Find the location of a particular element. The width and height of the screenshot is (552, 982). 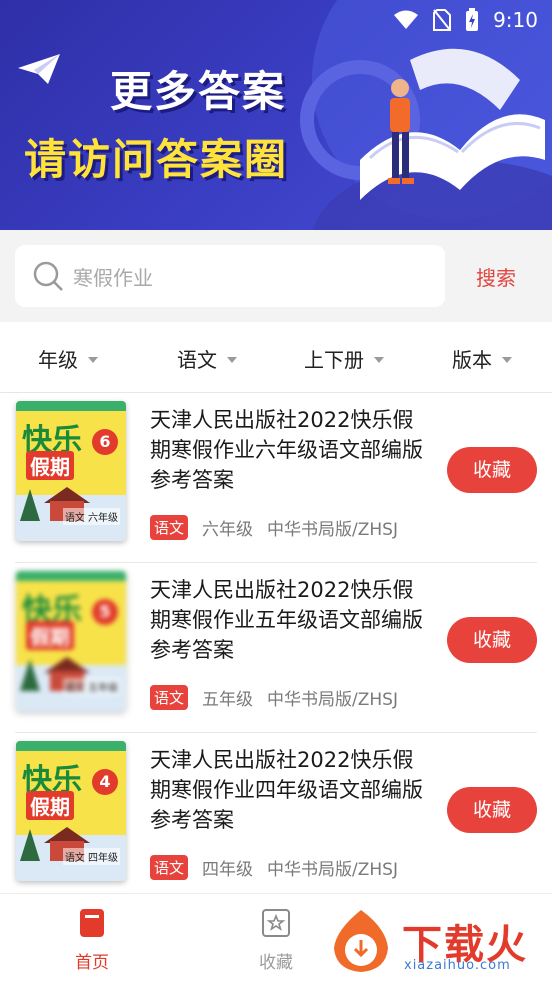

paper-plane-icon is located at coordinates (39, 69).